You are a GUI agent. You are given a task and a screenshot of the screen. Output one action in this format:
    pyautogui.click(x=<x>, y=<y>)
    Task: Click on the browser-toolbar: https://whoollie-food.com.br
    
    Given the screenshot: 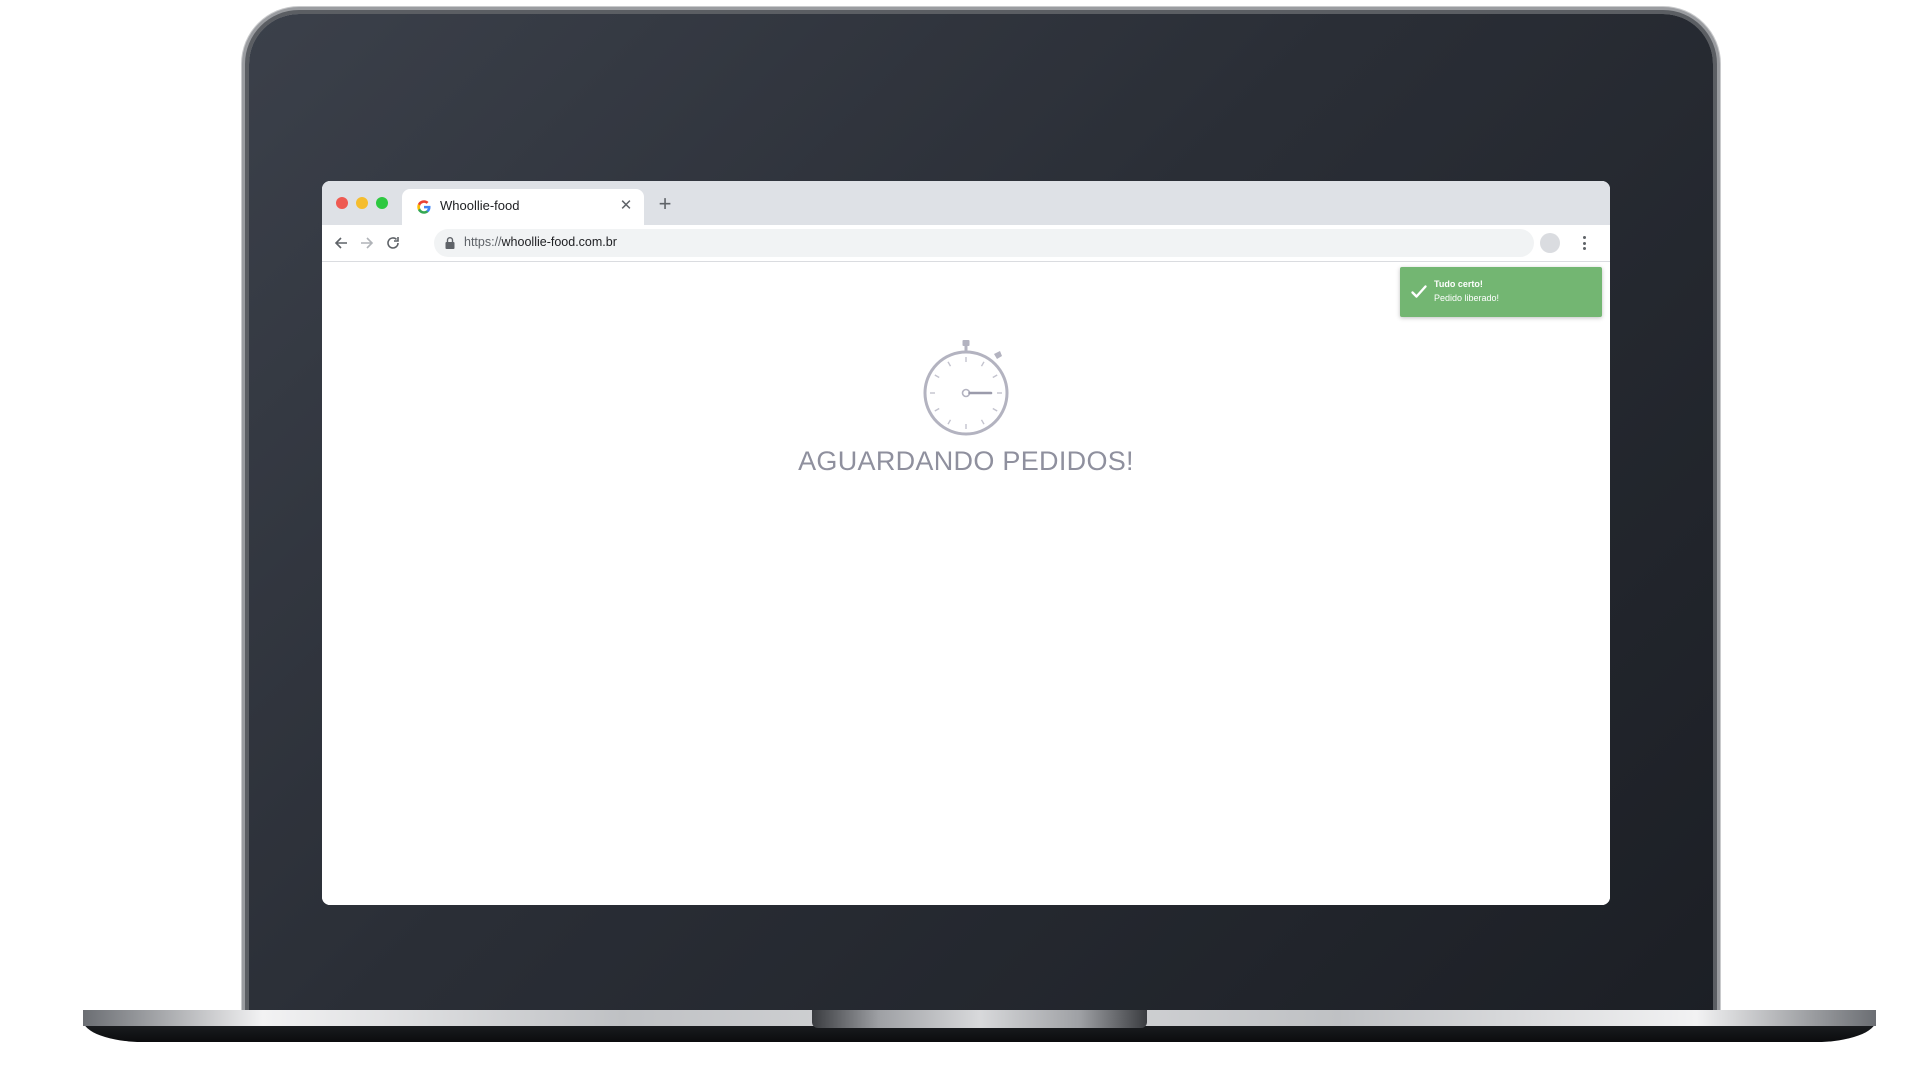 What is the action you would take?
    pyautogui.click(x=966, y=243)
    